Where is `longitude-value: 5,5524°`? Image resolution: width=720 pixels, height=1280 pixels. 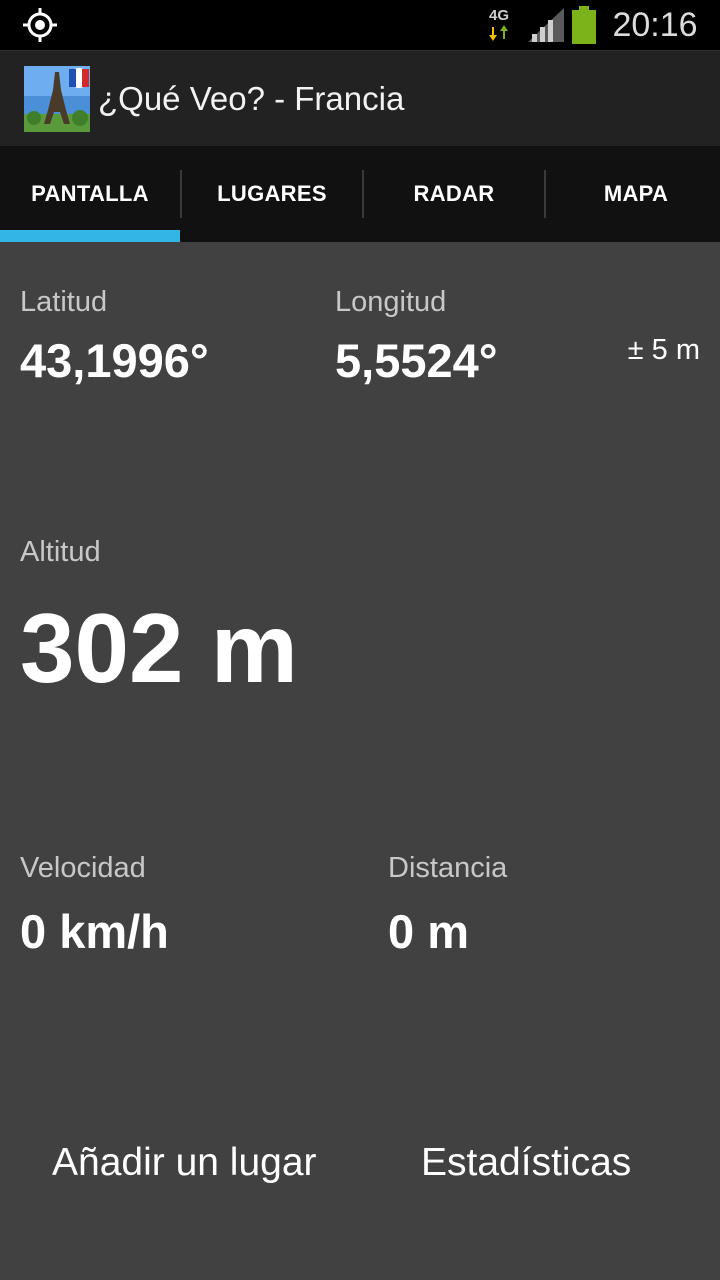
longitude-value: 5,5524° is located at coordinates (416, 360).